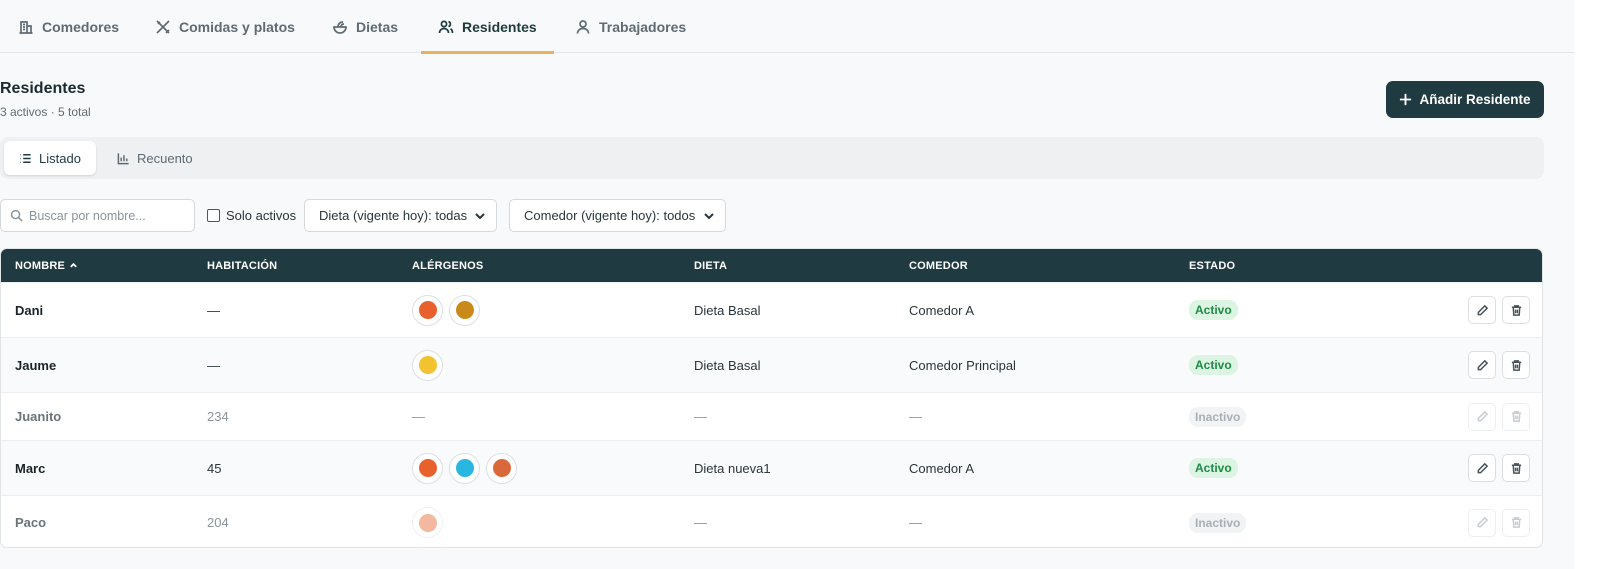 This screenshot has height=569, width=1600. What do you see at coordinates (213, 215) in the screenshot?
I see `only-active-checkbox` at bounding box center [213, 215].